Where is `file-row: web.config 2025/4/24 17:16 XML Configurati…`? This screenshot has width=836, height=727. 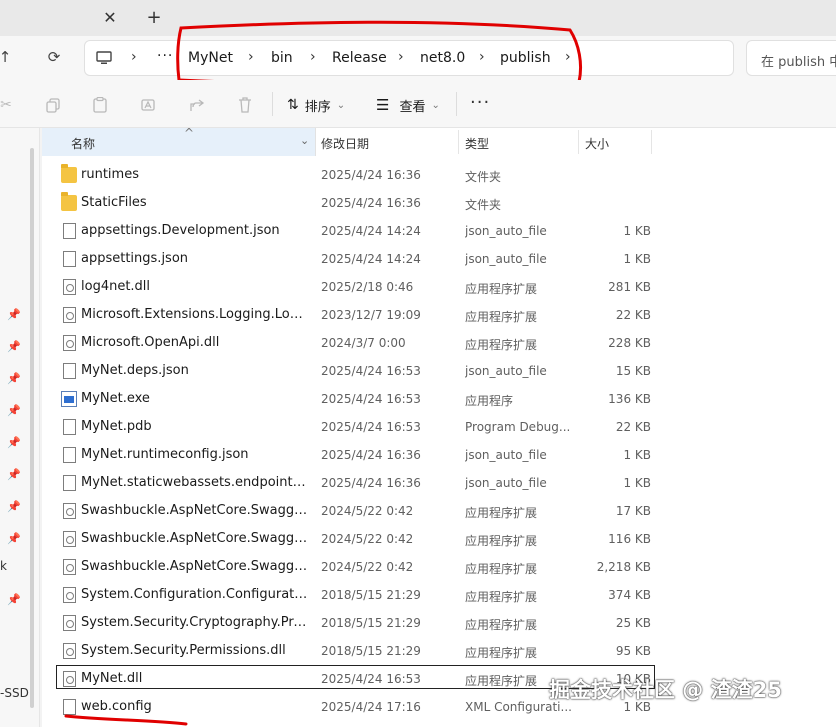
file-row: web.config 2025/4/24 17:16 XML Configurati… is located at coordinates (439, 707).